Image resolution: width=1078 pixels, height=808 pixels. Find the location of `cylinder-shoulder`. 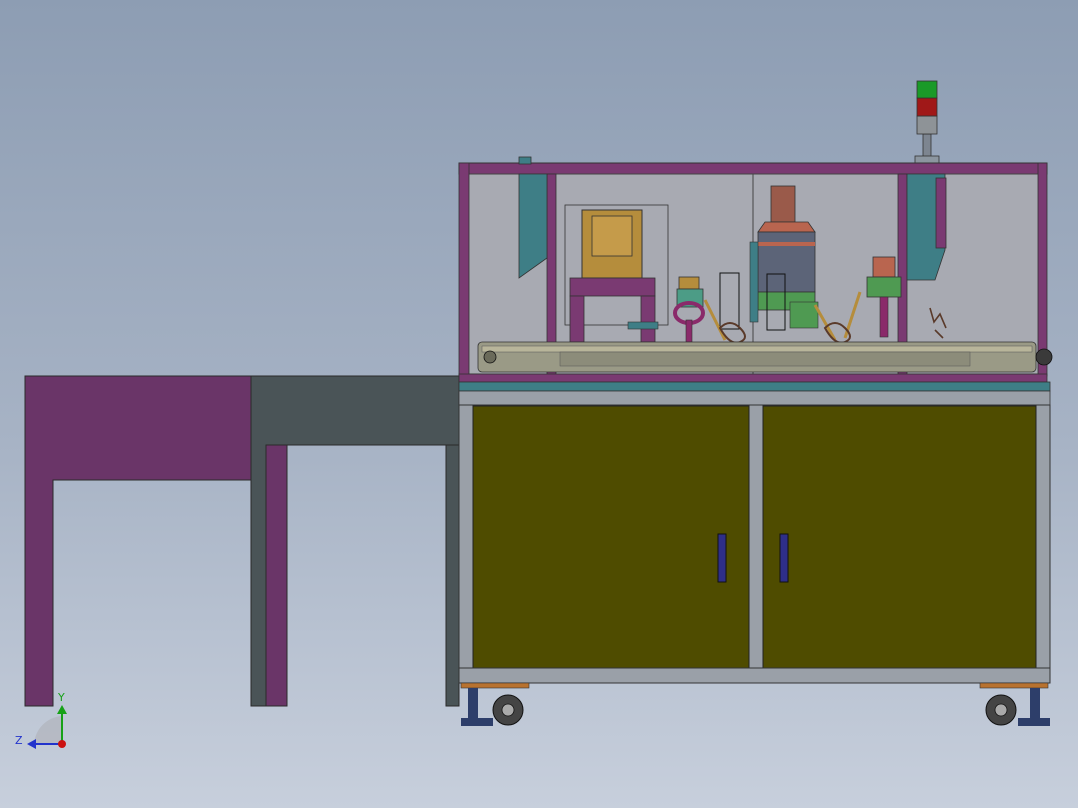

cylinder-shoulder is located at coordinates (786, 227).